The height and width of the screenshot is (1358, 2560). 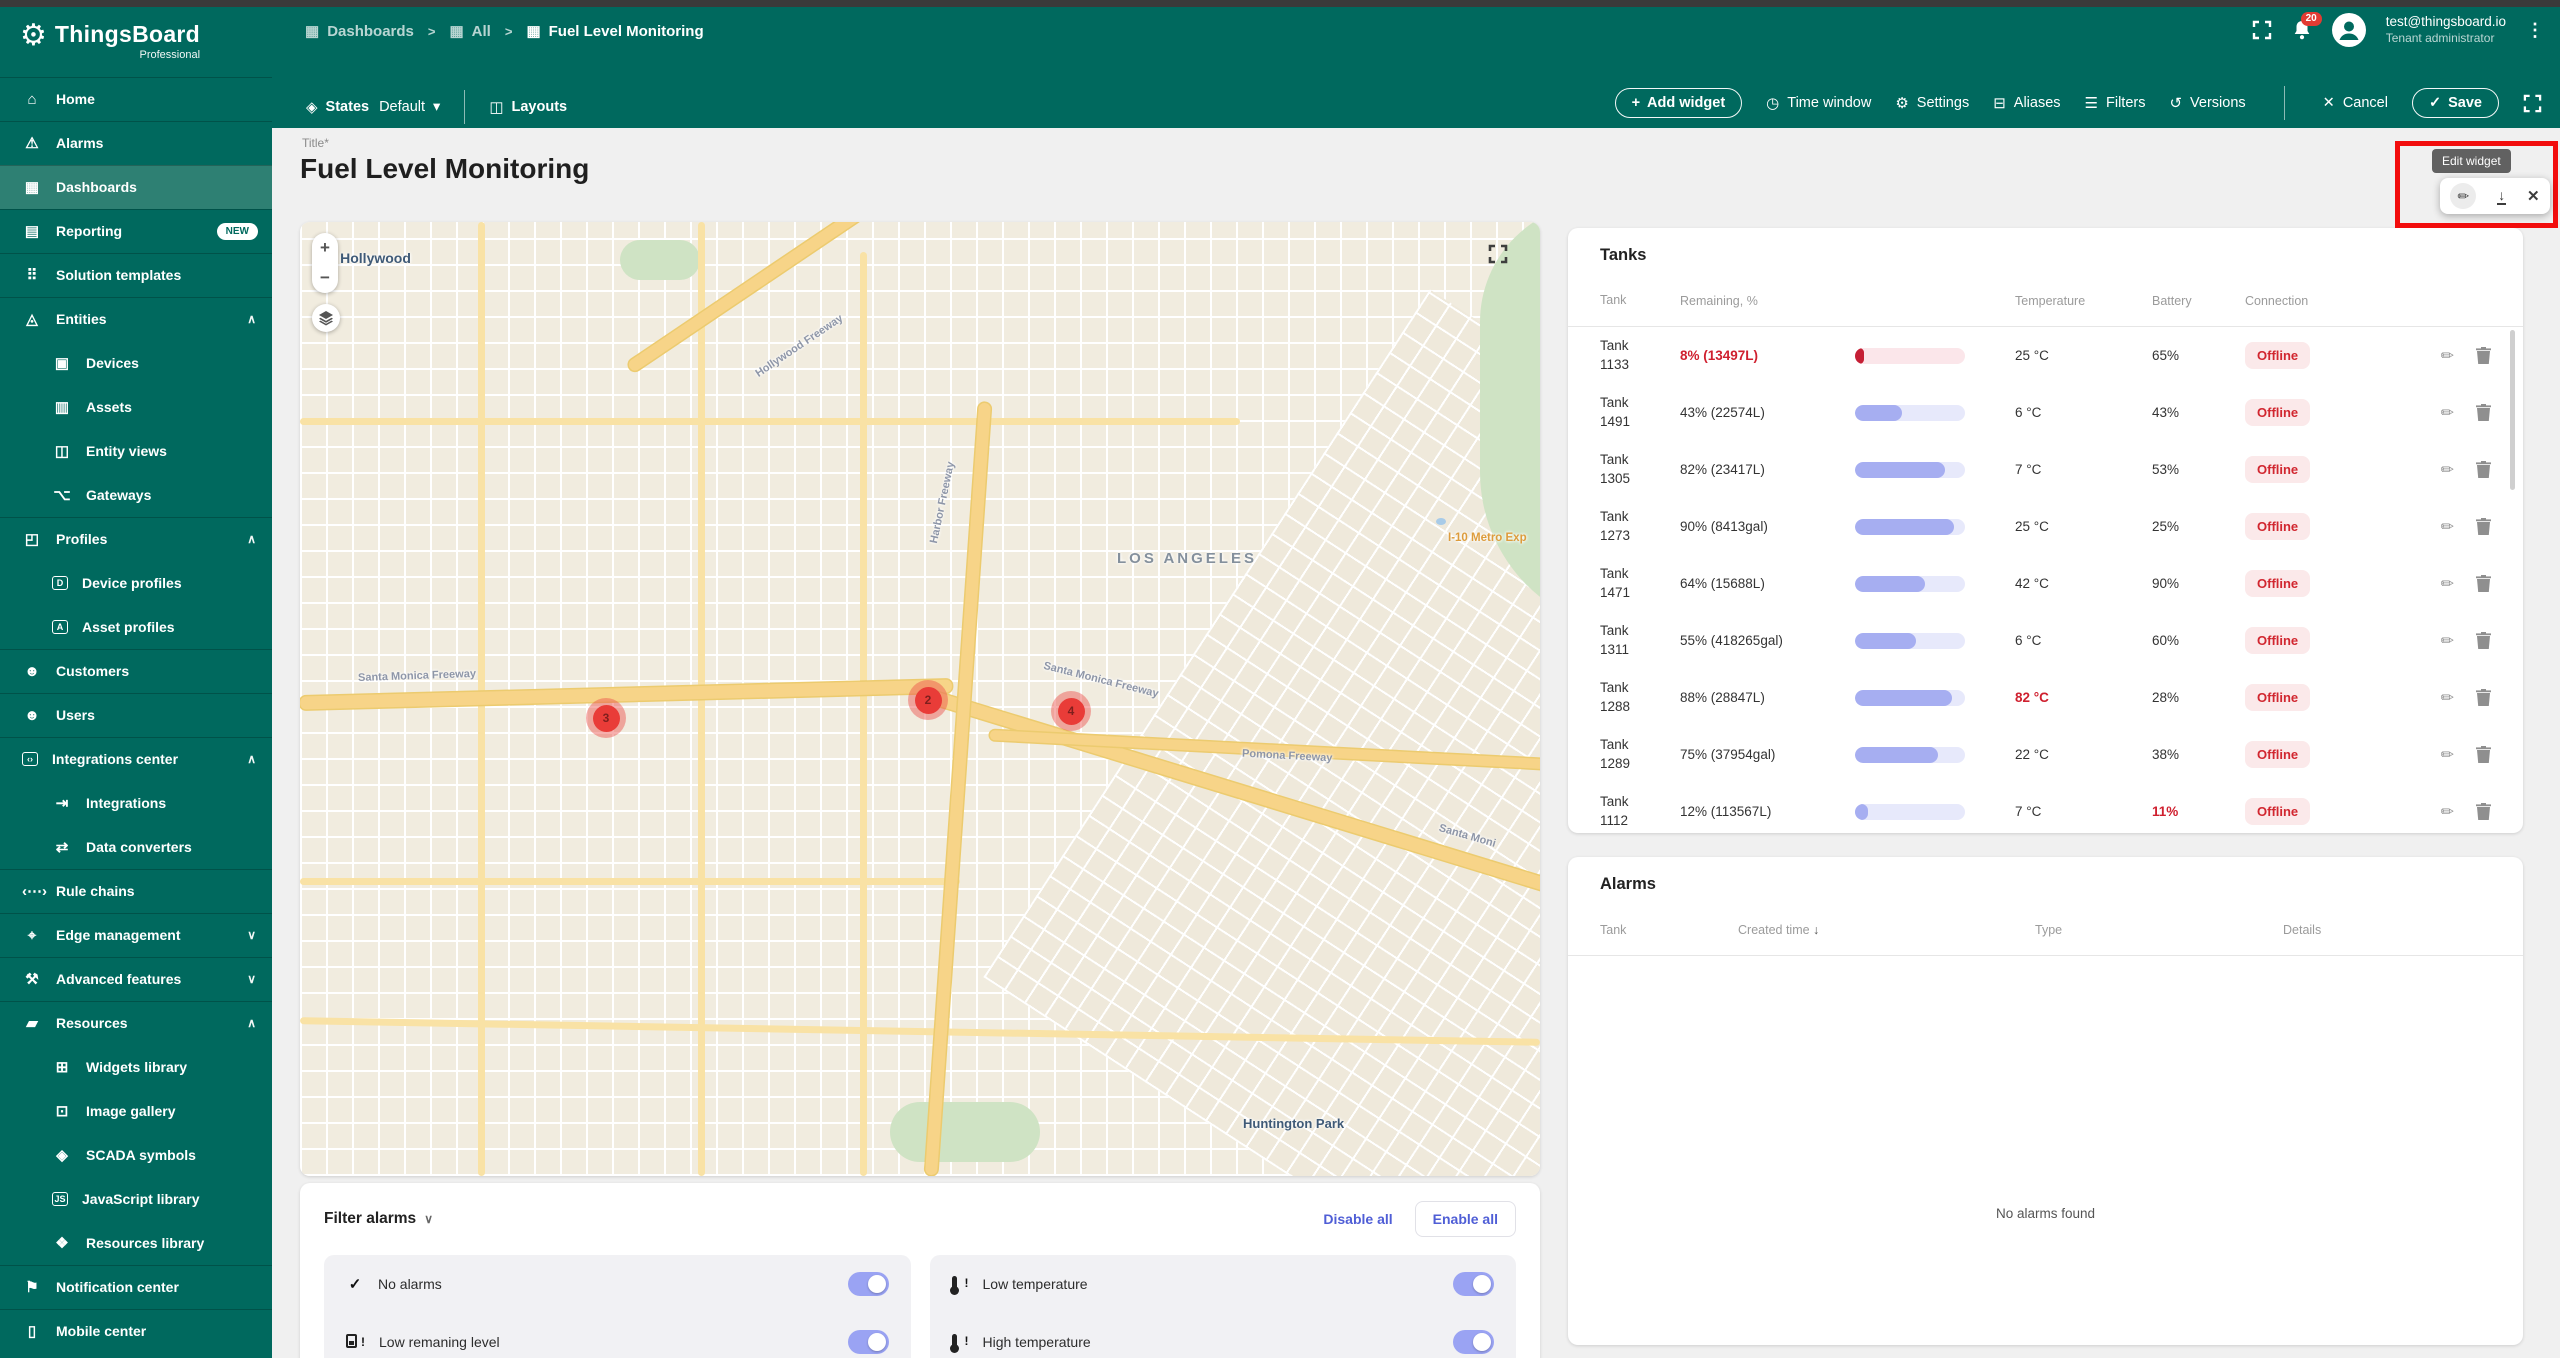 What do you see at coordinates (2535, 30) in the screenshot?
I see `kebab-menu-icon: ⋮` at bounding box center [2535, 30].